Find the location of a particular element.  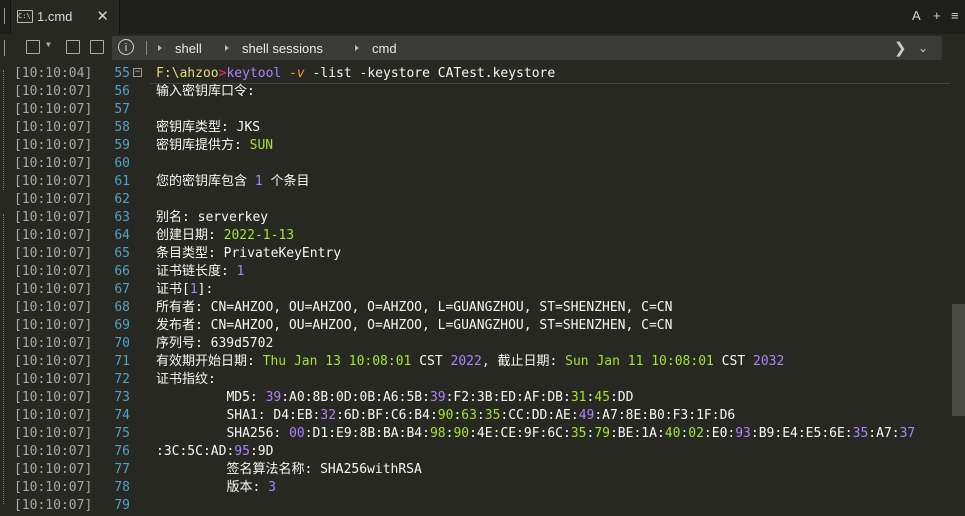

console-line: [10:10:07] 65 条目类型: PrivateKeyEntry is located at coordinates (482, 254).